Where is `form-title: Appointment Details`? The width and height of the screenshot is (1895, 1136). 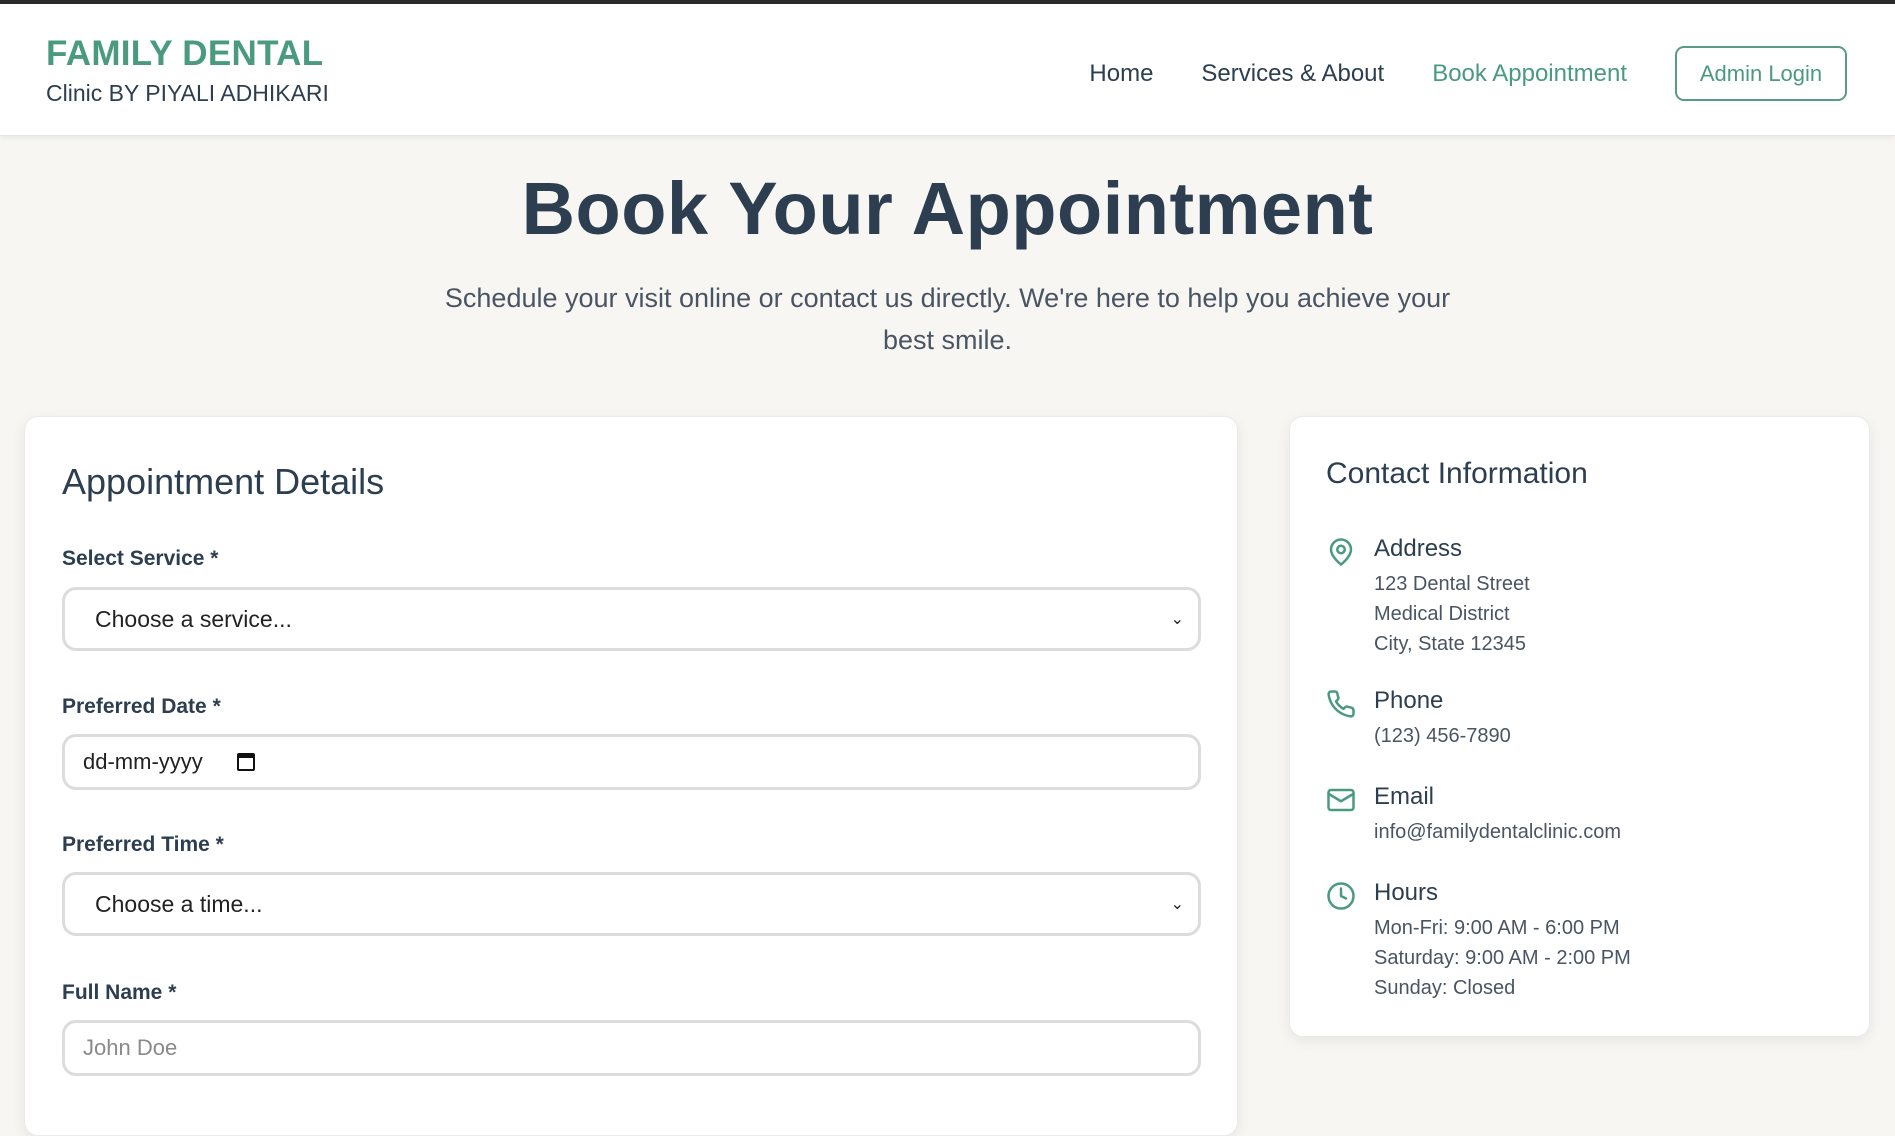
form-title: Appointment Details is located at coordinates (223, 481).